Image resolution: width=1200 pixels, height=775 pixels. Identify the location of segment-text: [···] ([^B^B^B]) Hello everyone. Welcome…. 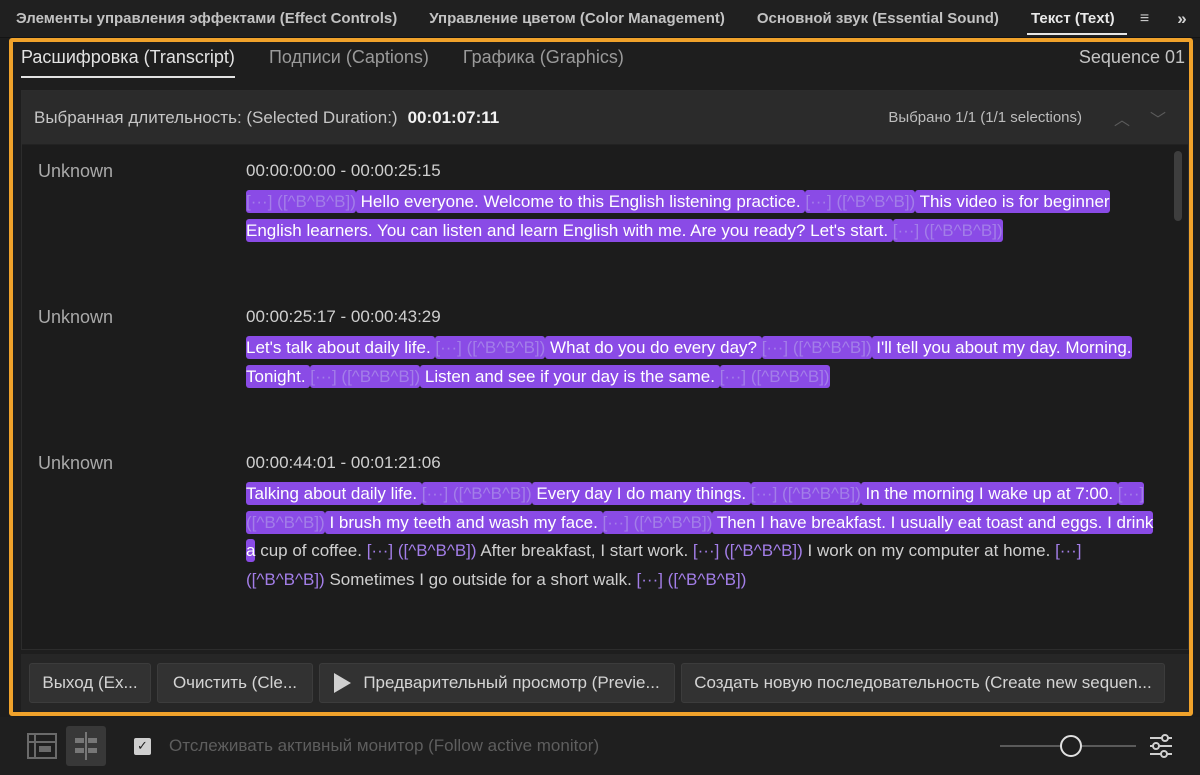
(701, 216).